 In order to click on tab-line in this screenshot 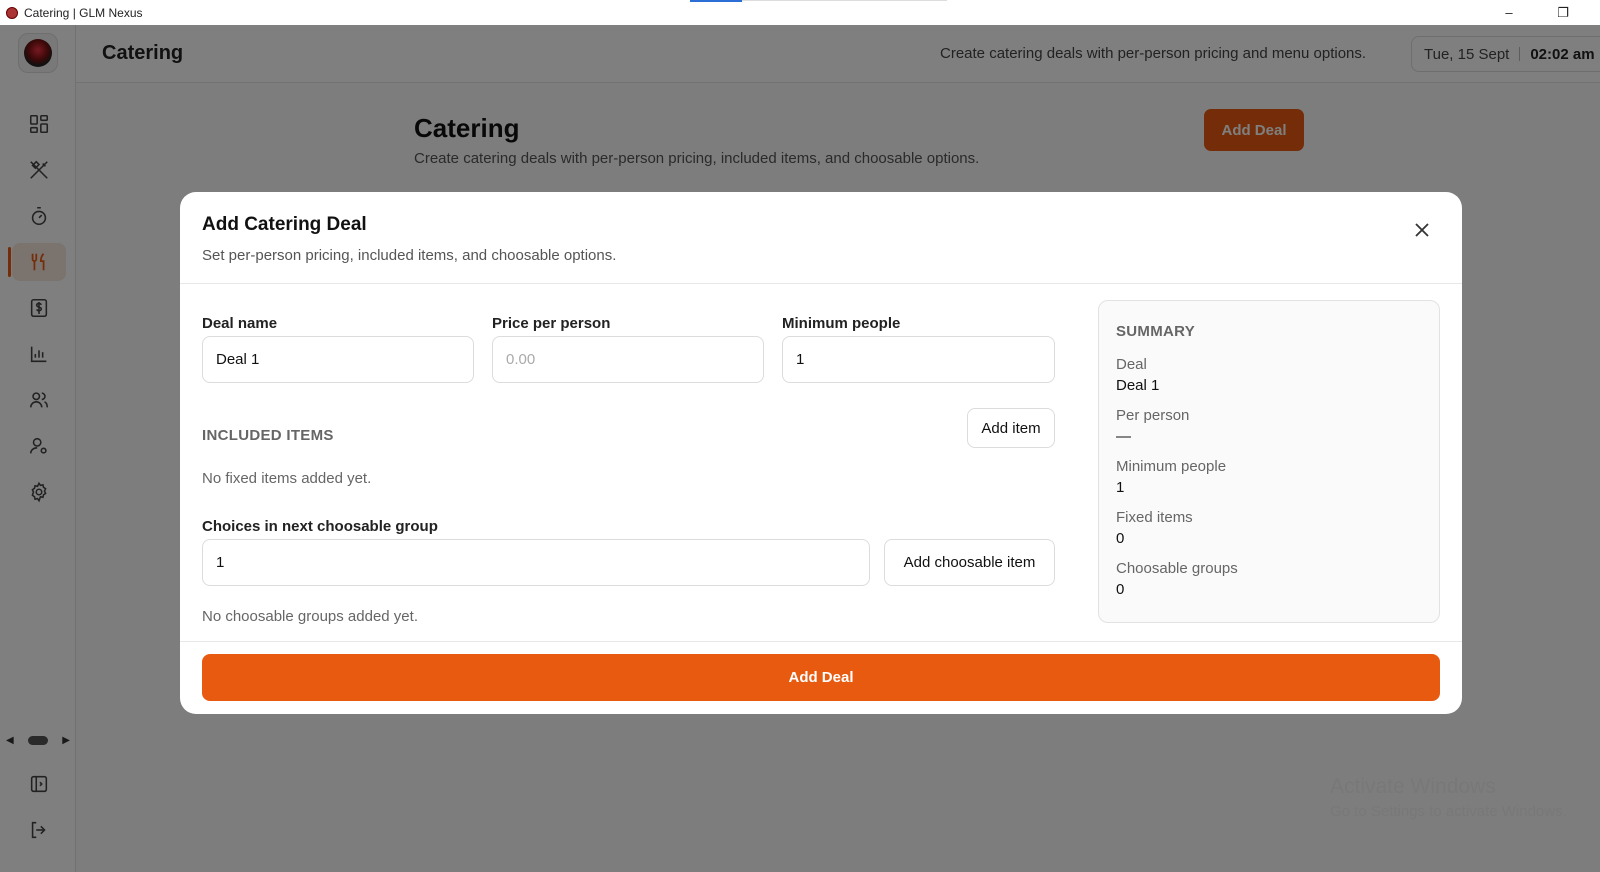, I will do `click(844, 0)`.